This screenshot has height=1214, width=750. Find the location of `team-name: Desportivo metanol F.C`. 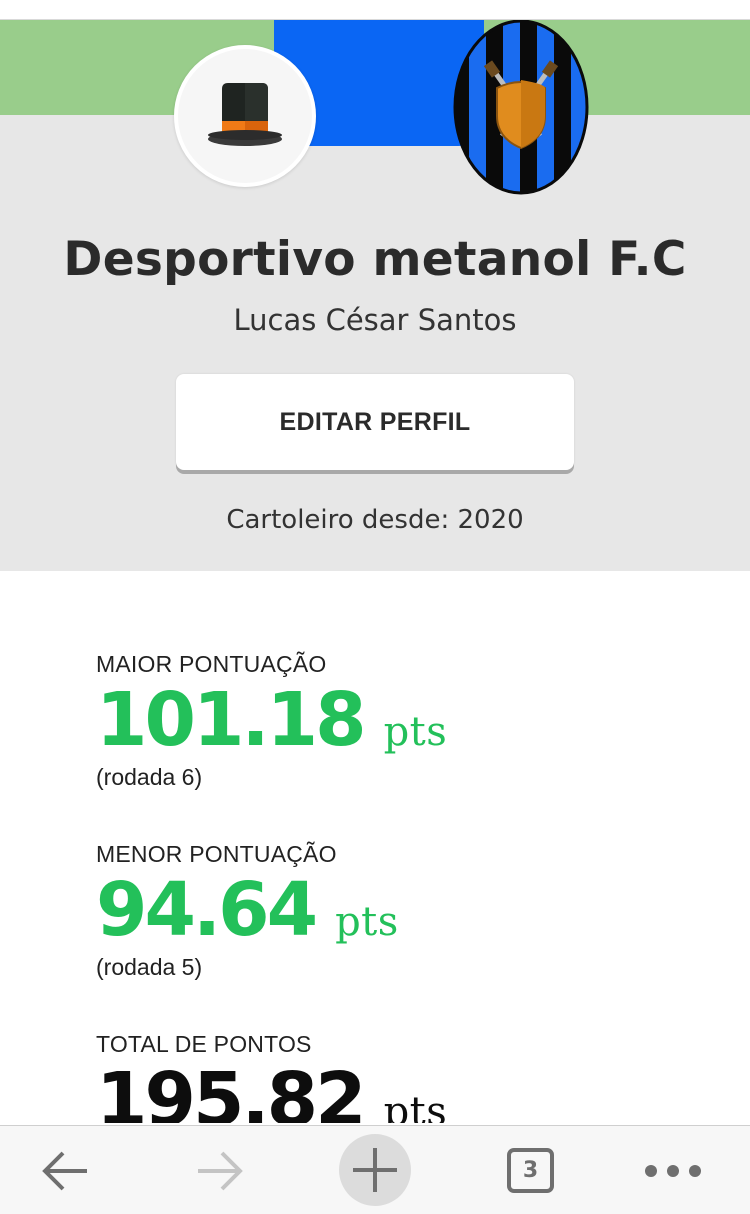

team-name: Desportivo metanol F.C is located at coordinates (375, 259).